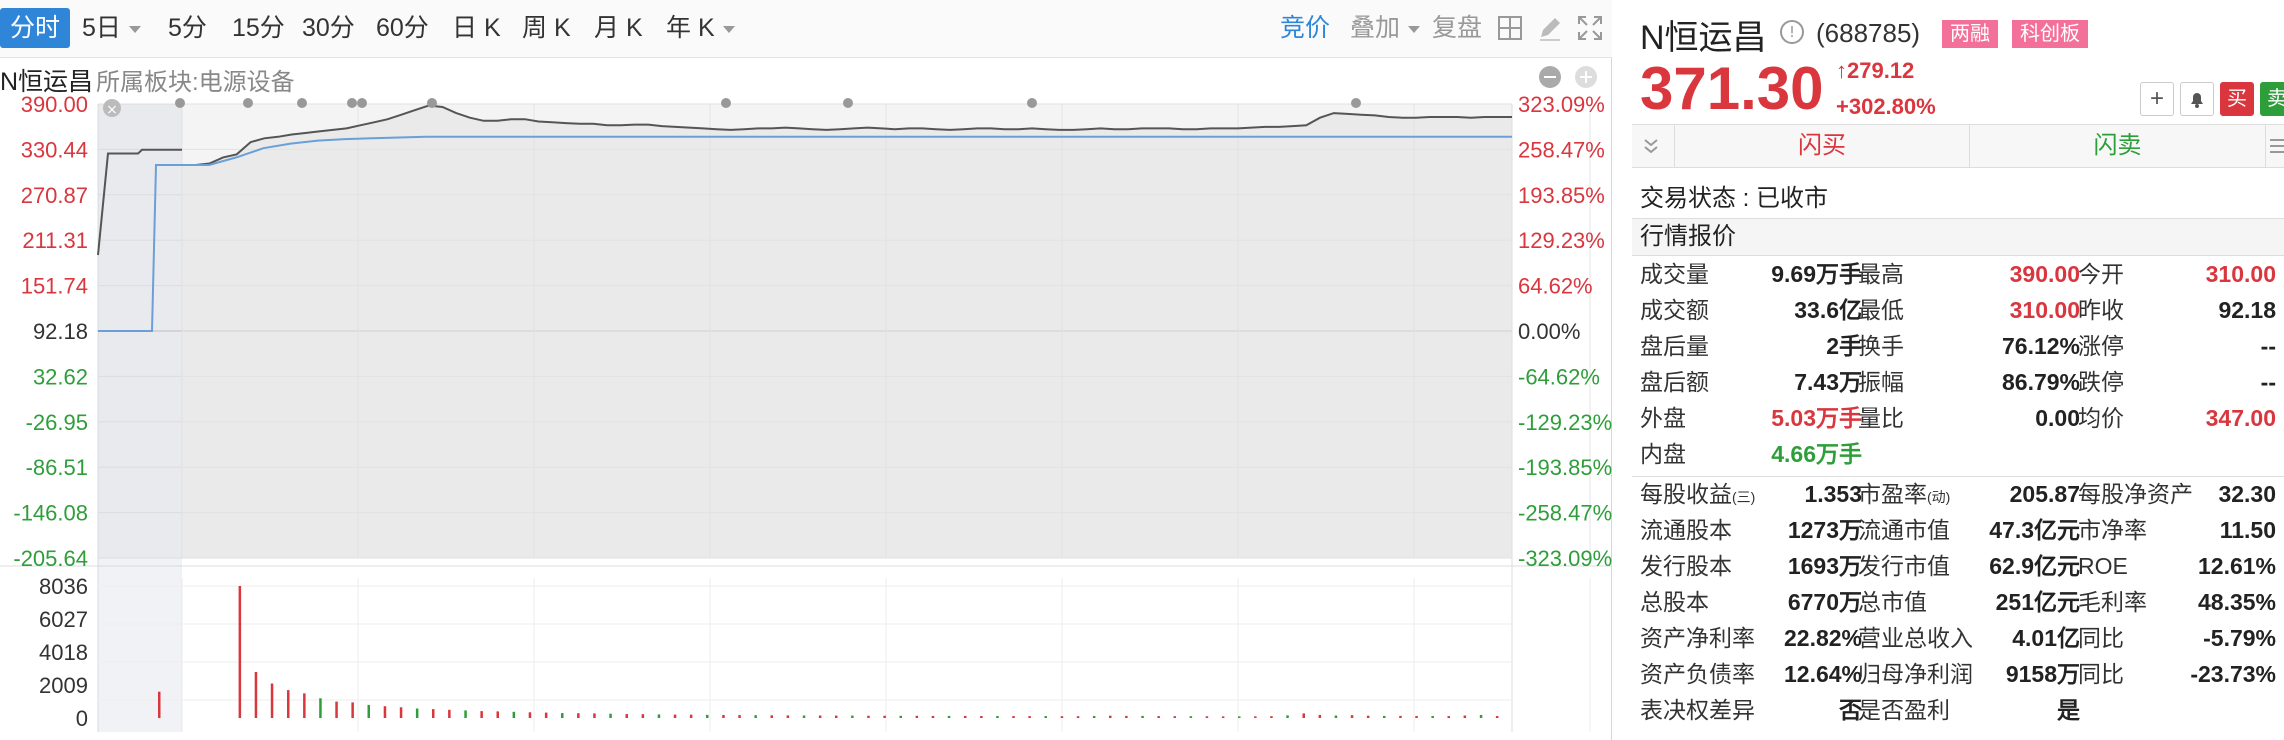  Describe the element at coordinates (1565, 513) in the screenshot. I see `pct-tick-label: -258.47%` at that location.